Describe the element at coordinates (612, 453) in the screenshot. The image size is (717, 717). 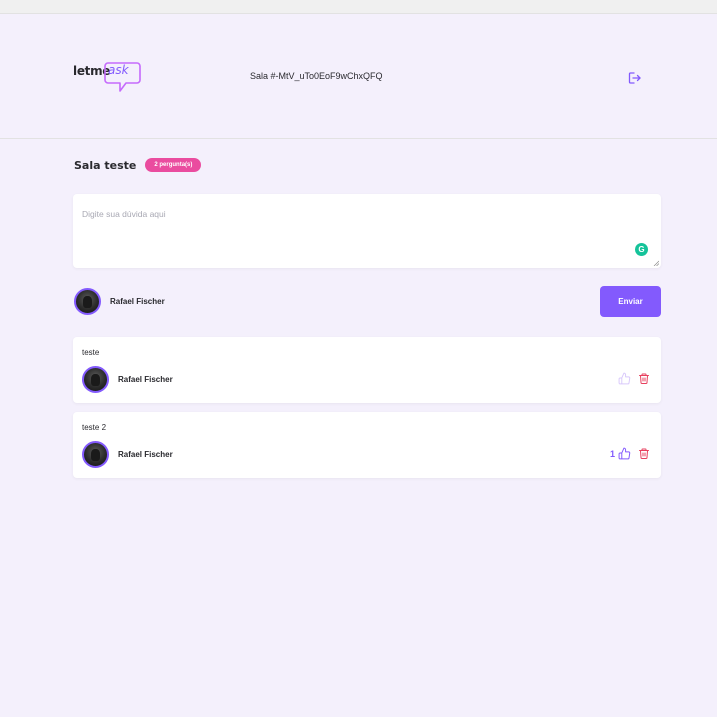
I see `like-count: 1` at that location.